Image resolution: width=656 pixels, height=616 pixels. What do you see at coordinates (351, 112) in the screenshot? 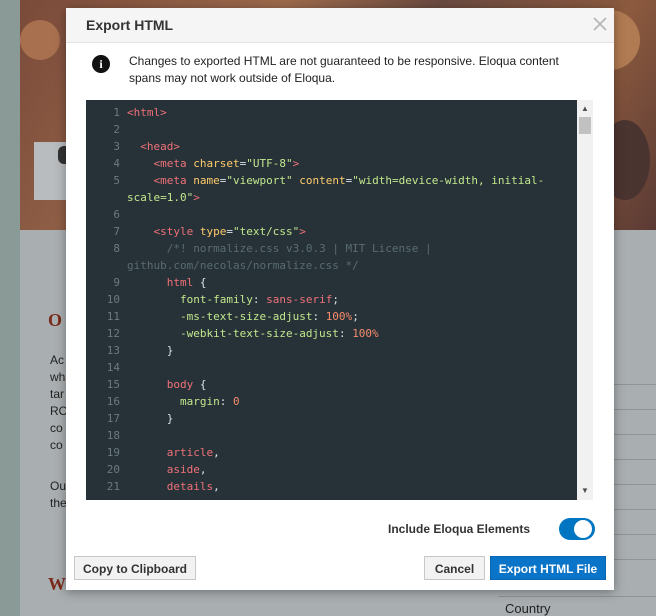
I see `line-code: <html>` at bounding box center [351, 112].